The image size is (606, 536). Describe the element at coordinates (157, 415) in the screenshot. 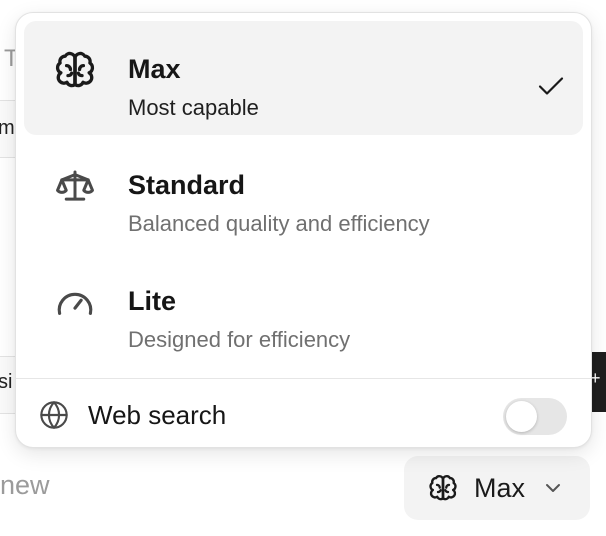

I see `web-search-label: Web search` at that location.